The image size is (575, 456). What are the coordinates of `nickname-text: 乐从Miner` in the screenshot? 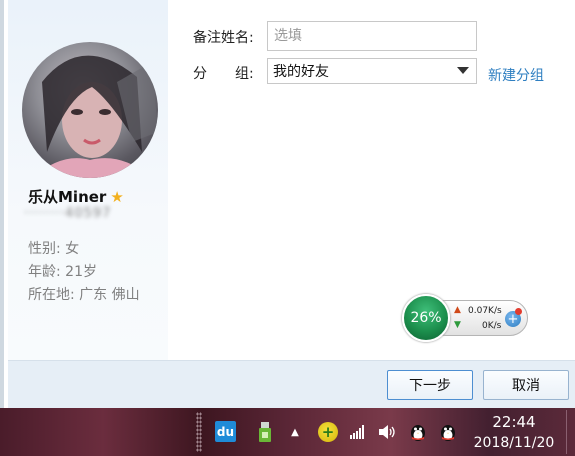 It's located at (67, 197).